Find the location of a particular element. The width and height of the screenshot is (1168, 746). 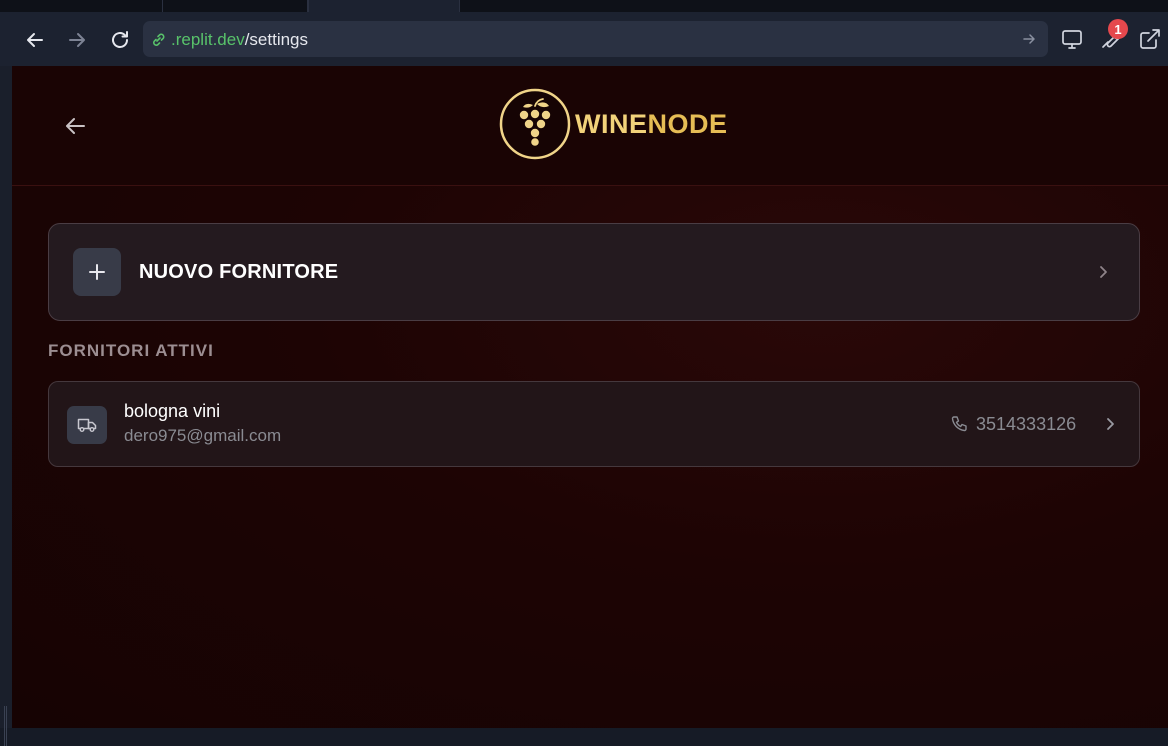

notification-badge: 1 is located at coordinates (1118, 29).